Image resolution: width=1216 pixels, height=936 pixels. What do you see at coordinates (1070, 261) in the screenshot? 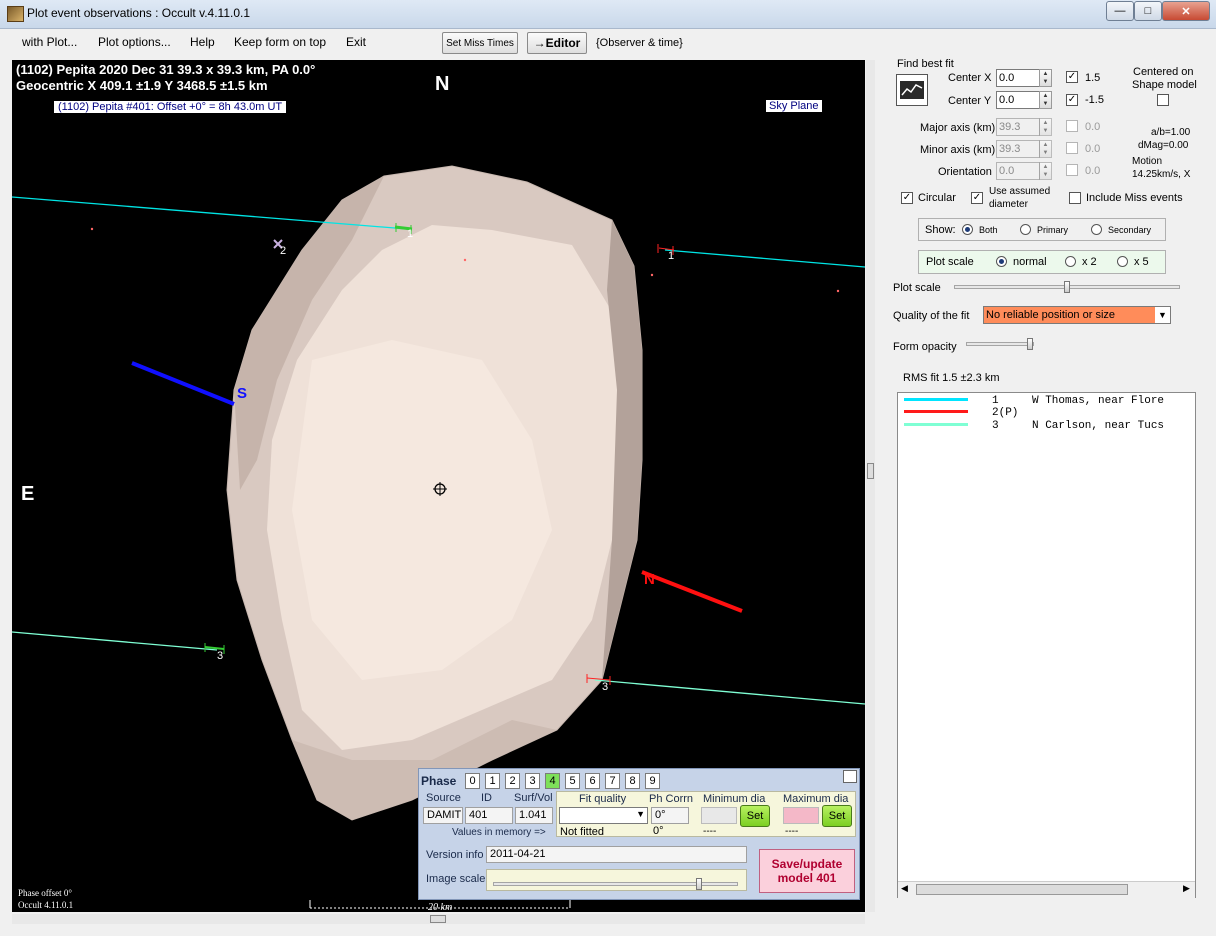
I see `scale-x2-radio` at bounding box center [1070, 261].